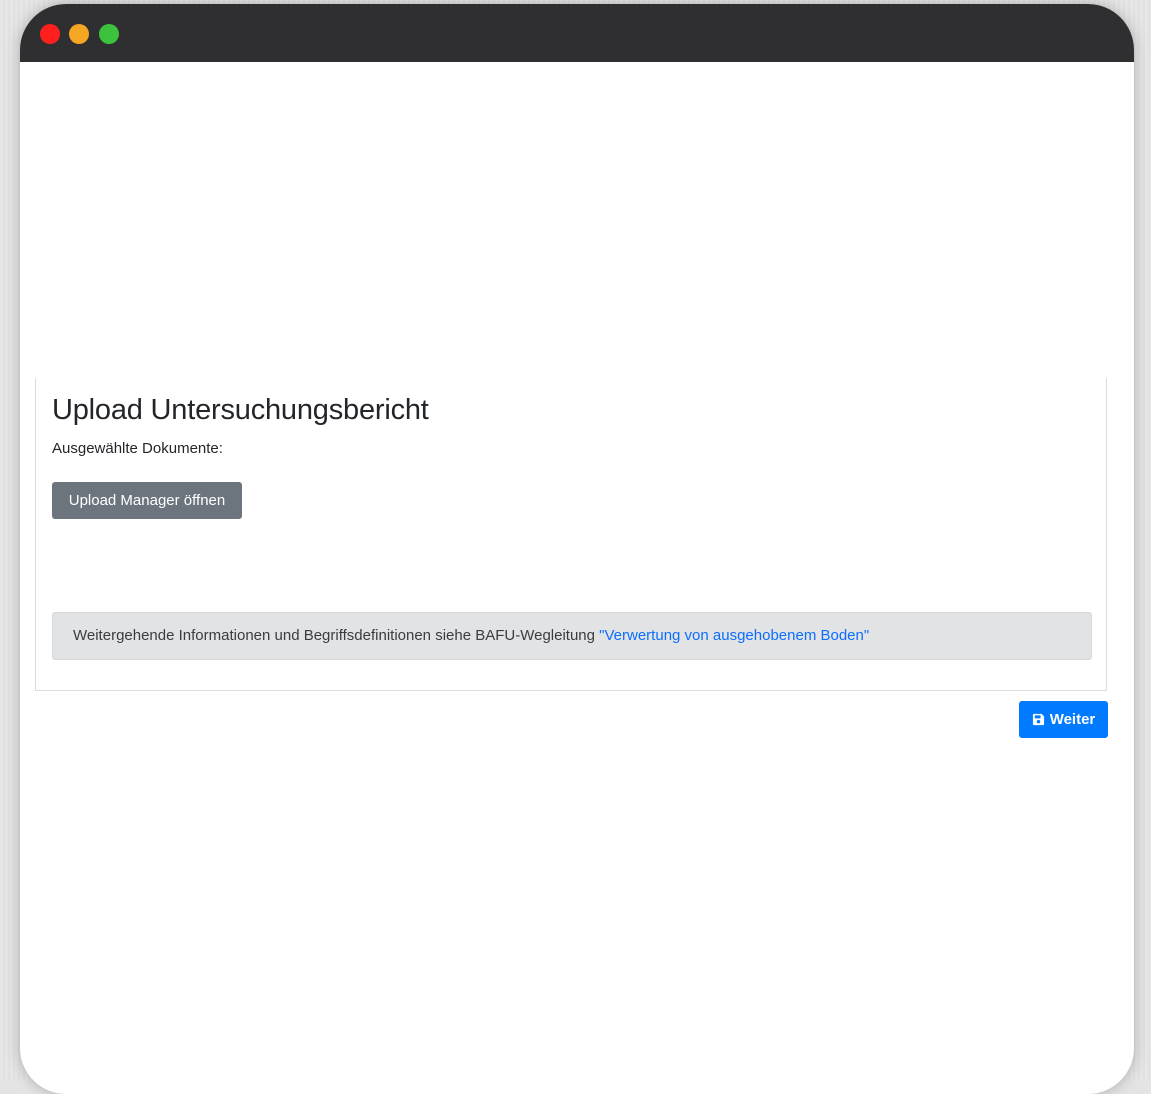  What do you see at coordinates (240, 410) in the screenshot?
I see `page-title: Upload Untersuchungsbericht` at bounding box center [240, 410].